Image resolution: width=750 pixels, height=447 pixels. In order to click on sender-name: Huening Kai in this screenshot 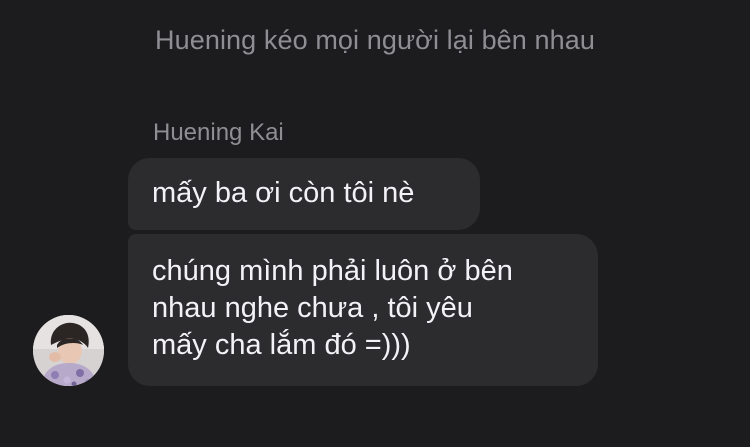, I will do `click(218, 132)`.